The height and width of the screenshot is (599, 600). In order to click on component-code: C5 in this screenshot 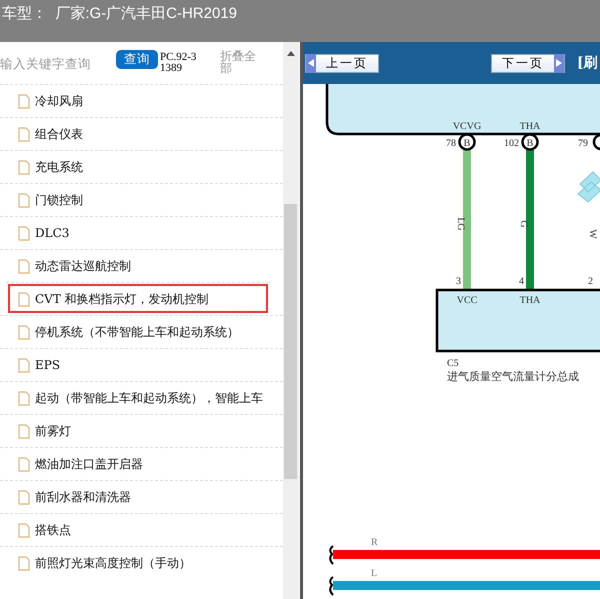, I will do `click(453, 363)`.